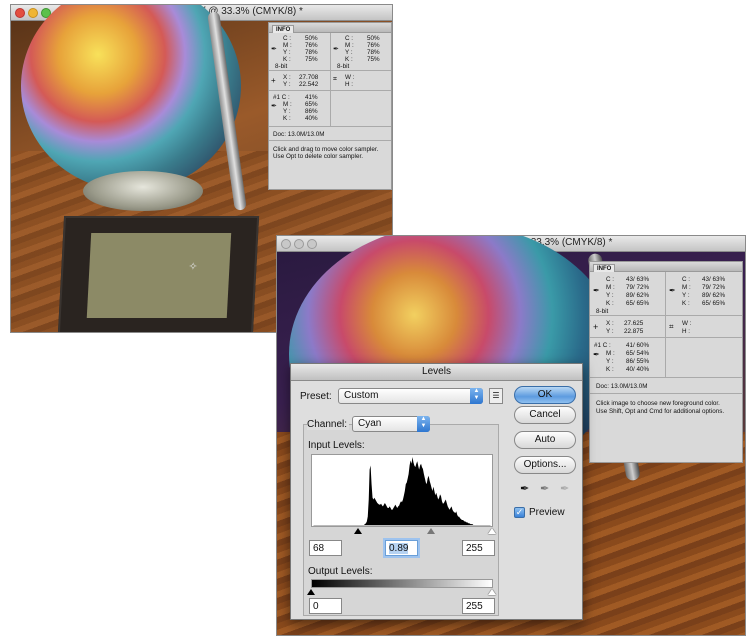  Describe the element at coordinates (309, 84) in the screenshot. I see `value-y-coord: 22.542` at that location.